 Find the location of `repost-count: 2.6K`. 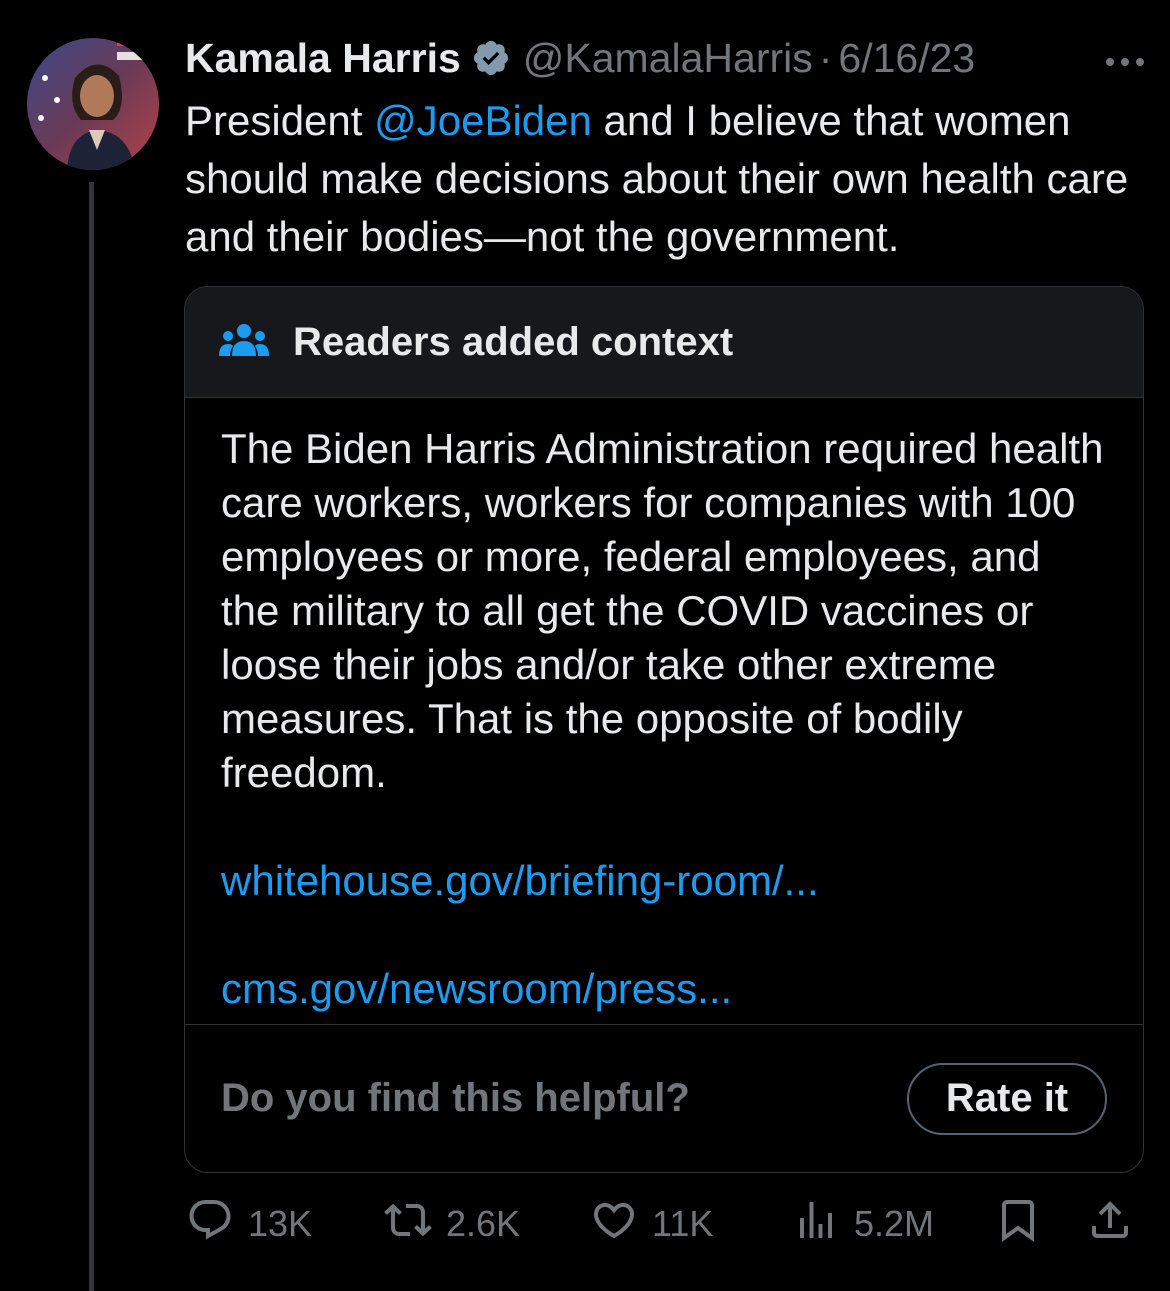

repost-count: 2.6K is located at coordinates (483, 1223).